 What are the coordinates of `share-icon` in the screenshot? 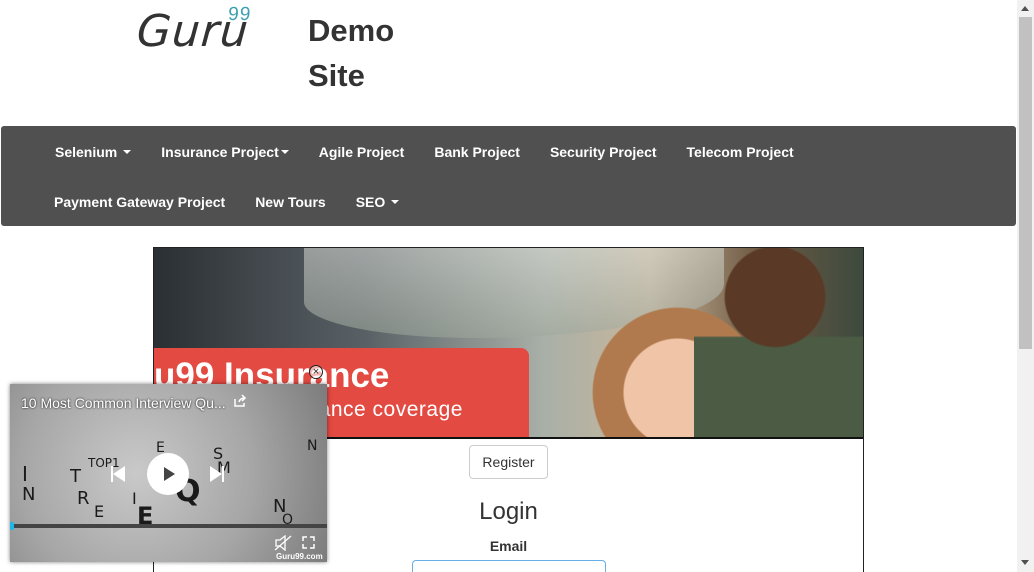 It's located at (240, 401).